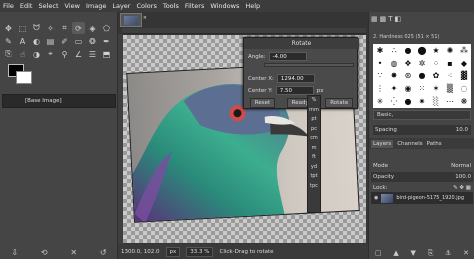 This screenshot has width=474, height=259. I want to click on brush-item: ▪, so click(450, 63).